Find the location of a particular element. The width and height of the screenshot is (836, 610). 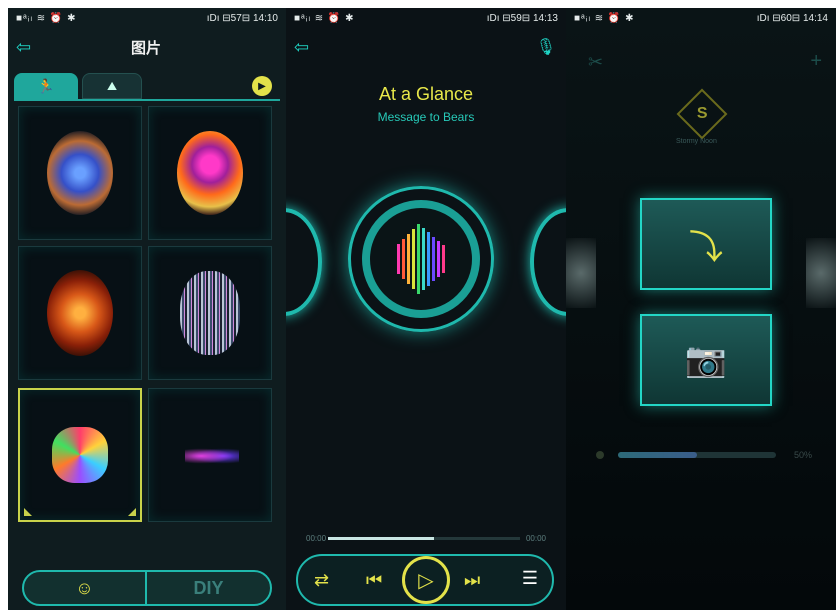

playlist-icon: ☰ is located at coordinates (530, 578).